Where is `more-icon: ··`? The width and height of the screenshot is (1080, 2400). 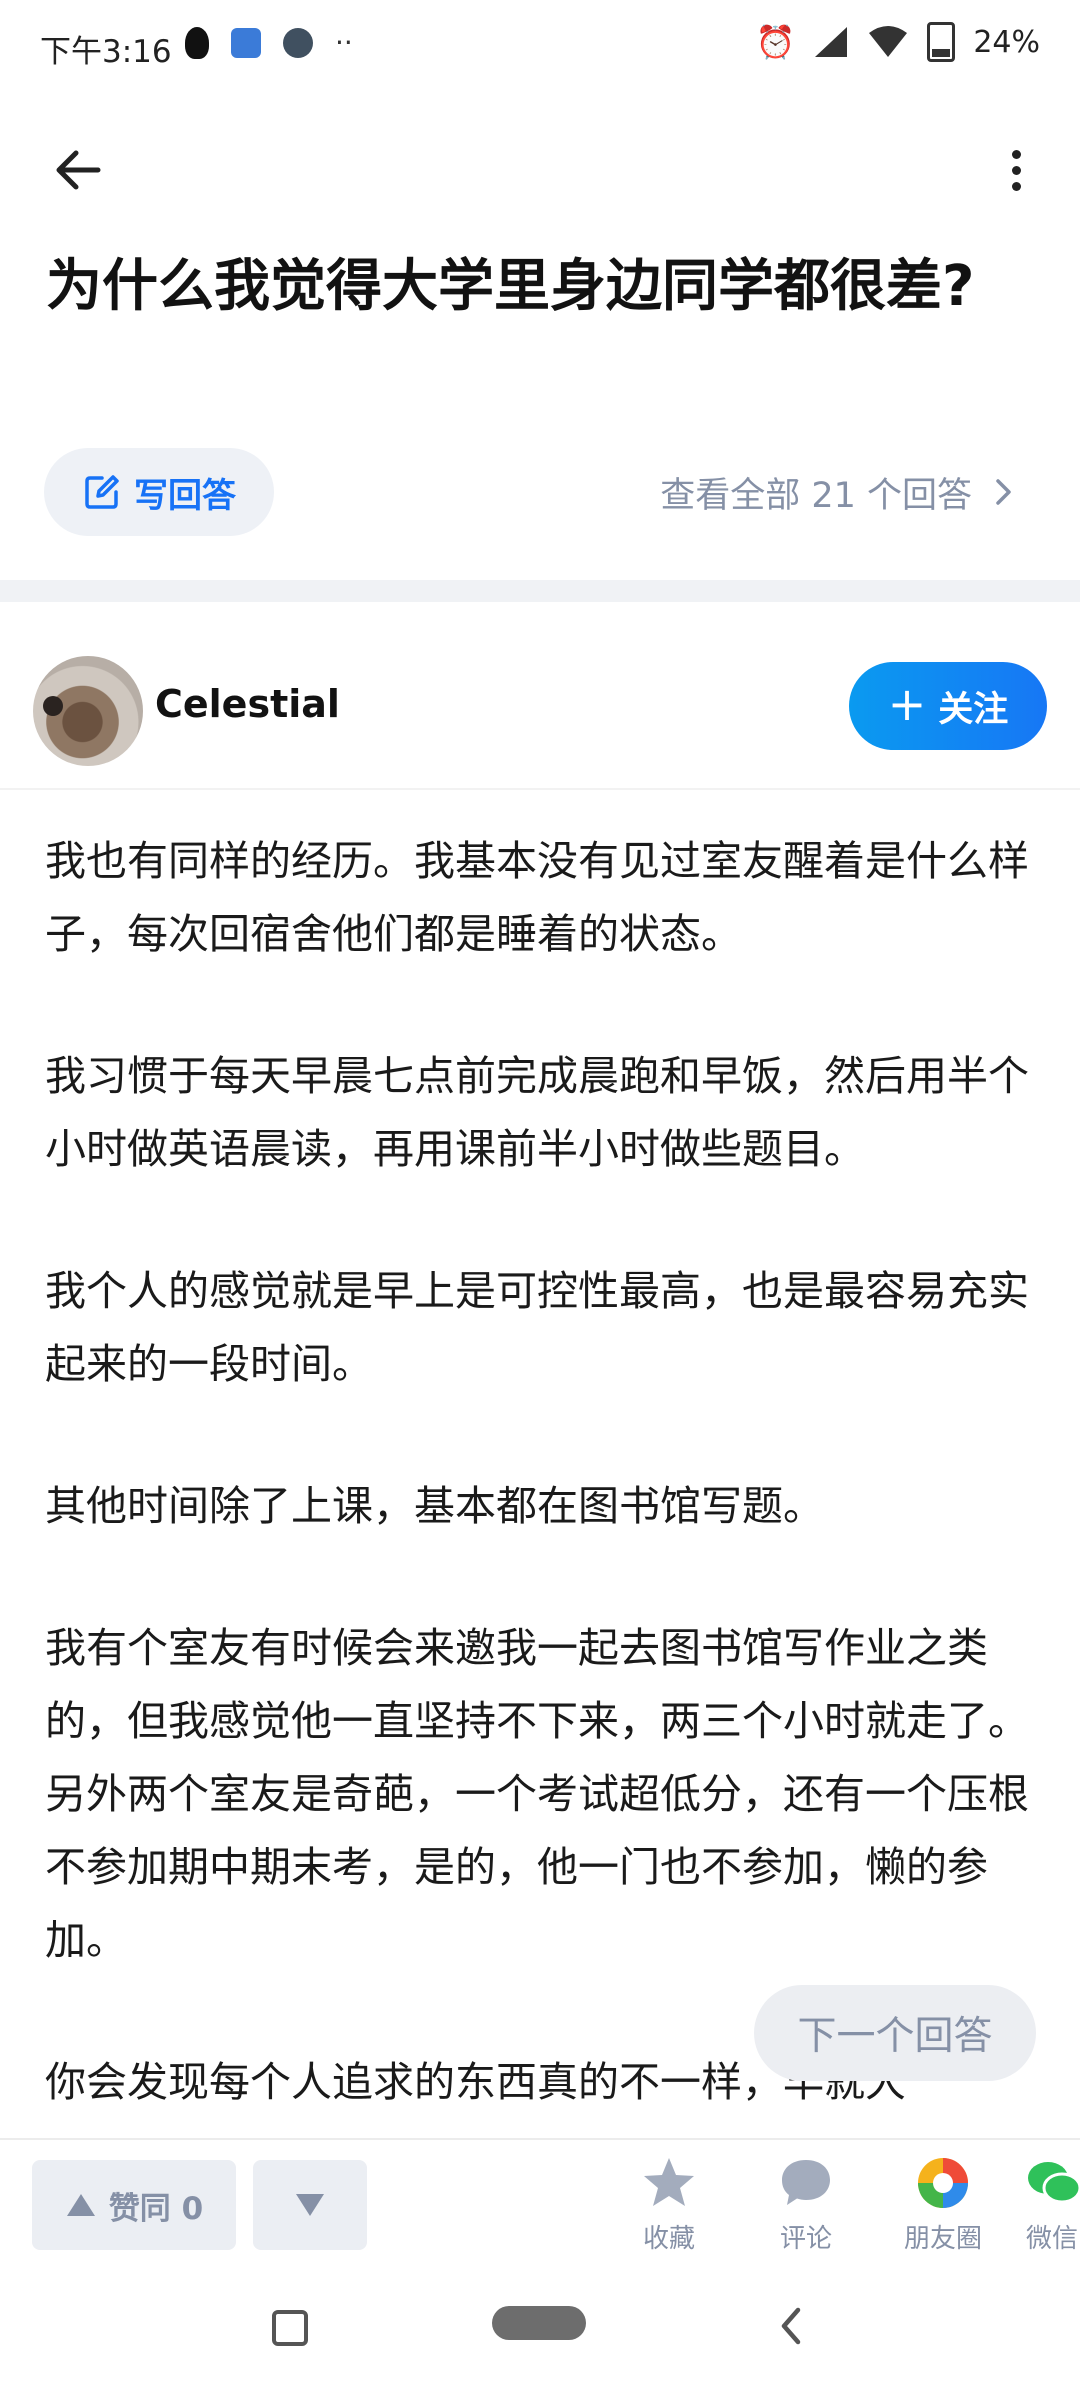
more-icon: ·· is located at coordinates (344, 42).